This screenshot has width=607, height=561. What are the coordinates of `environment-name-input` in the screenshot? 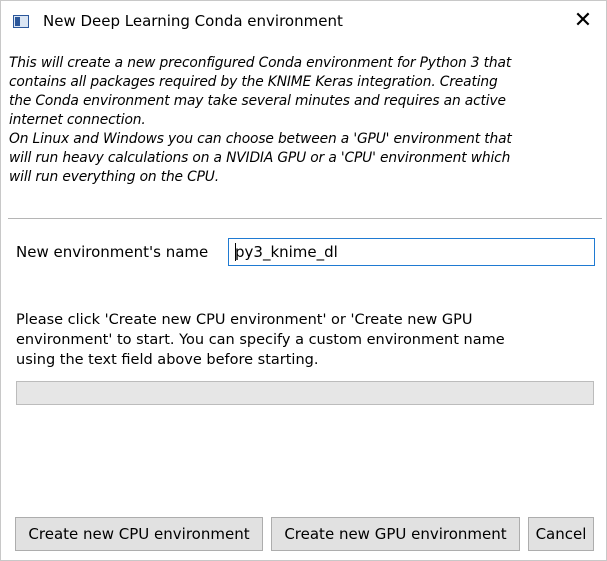 It's located at (411, 252).